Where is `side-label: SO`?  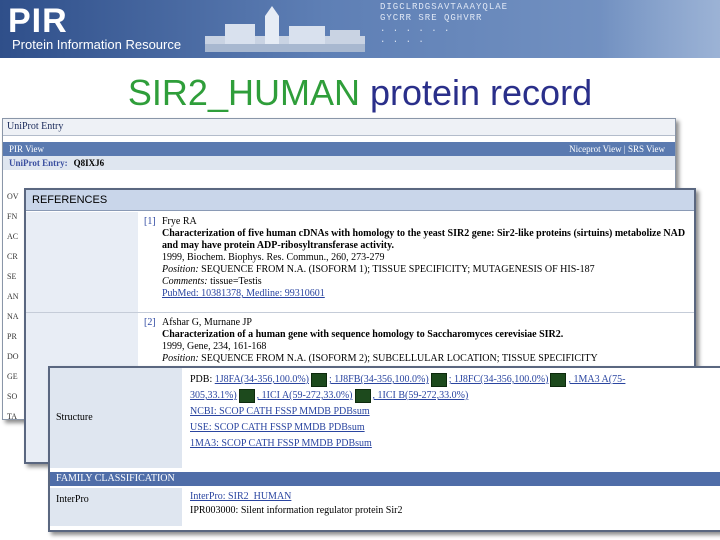 side-label: SO is located at coordinates (16, 397).